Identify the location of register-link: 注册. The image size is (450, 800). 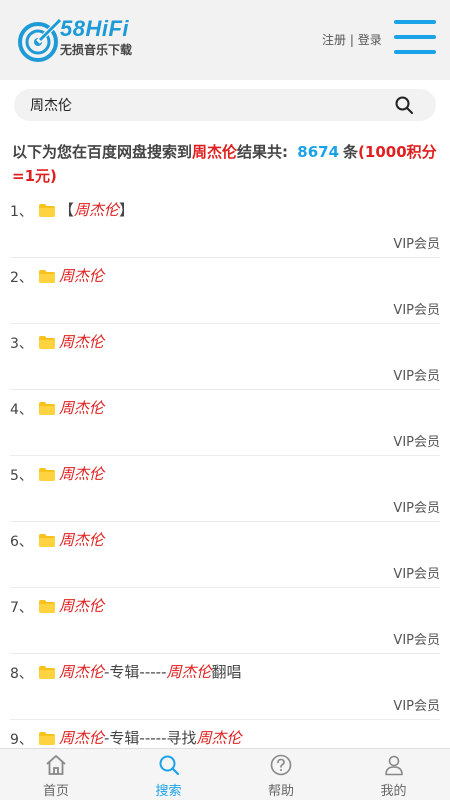
(334, 40).